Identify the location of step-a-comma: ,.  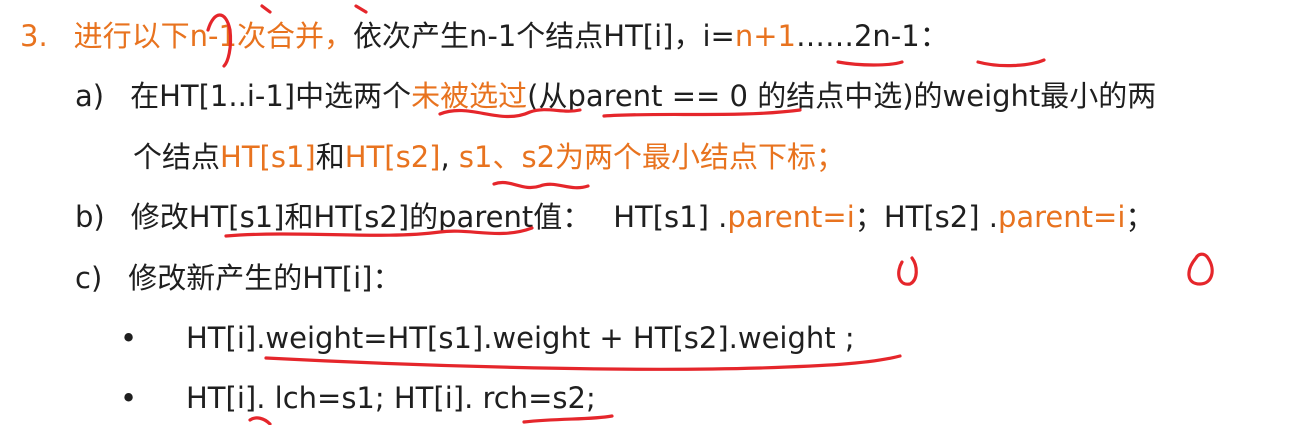
(449, 157).